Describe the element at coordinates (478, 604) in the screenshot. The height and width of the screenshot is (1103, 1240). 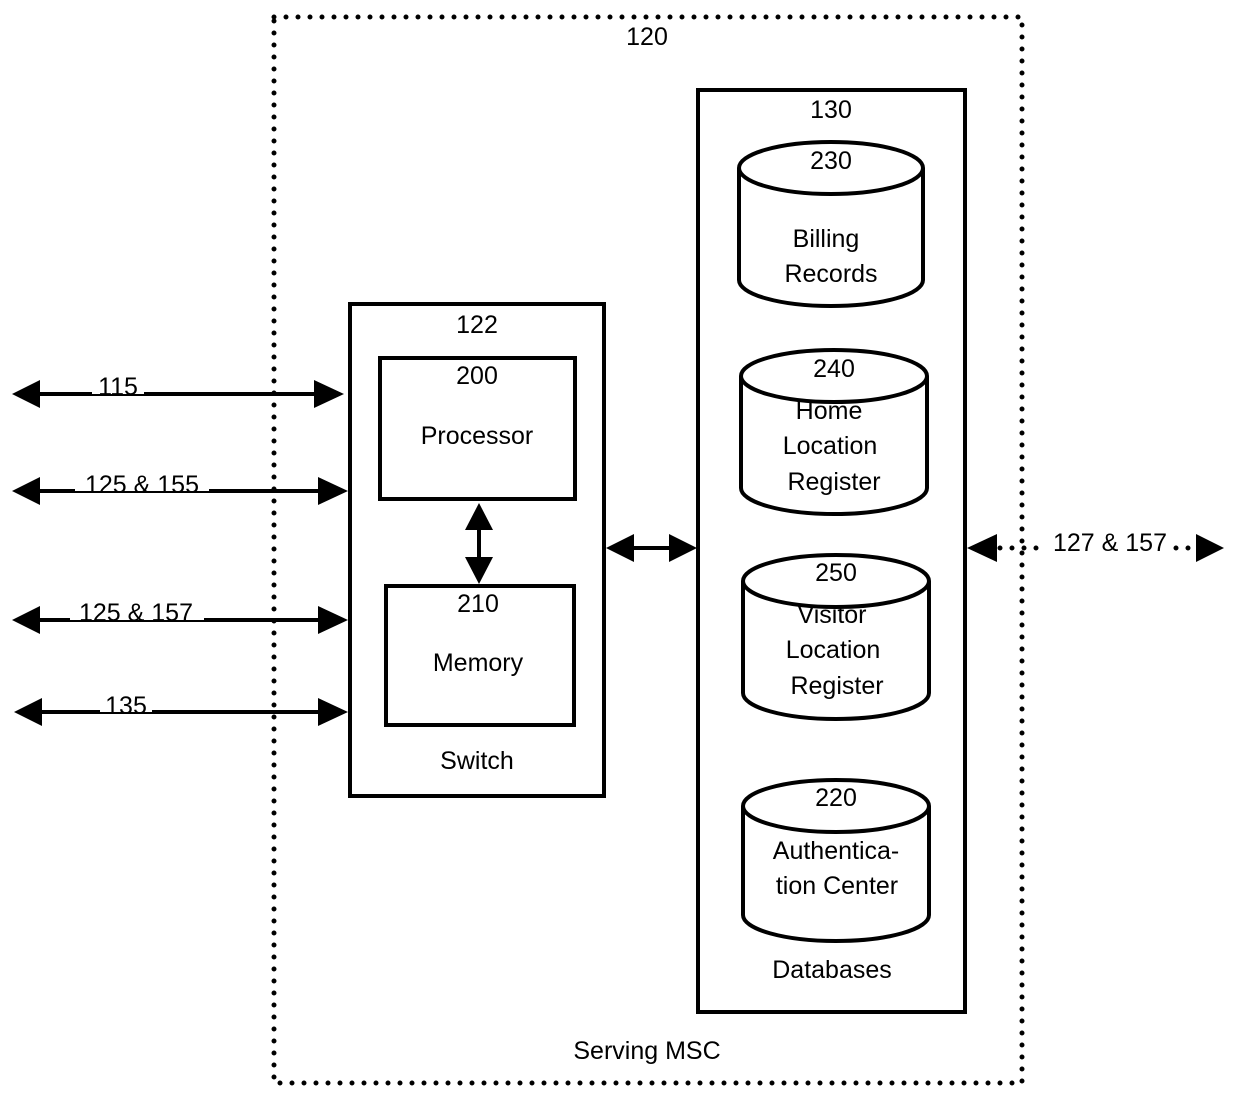
I see `memory-ref: 210` at that location.